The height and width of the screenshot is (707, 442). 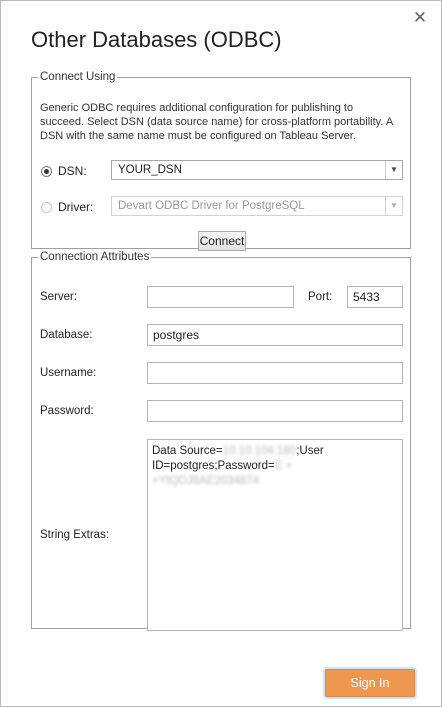 What do you see at coordinates (75, 535) in the screenshot?
I see `string-extras-label: String Extras:` at bounding box center [75, 535].